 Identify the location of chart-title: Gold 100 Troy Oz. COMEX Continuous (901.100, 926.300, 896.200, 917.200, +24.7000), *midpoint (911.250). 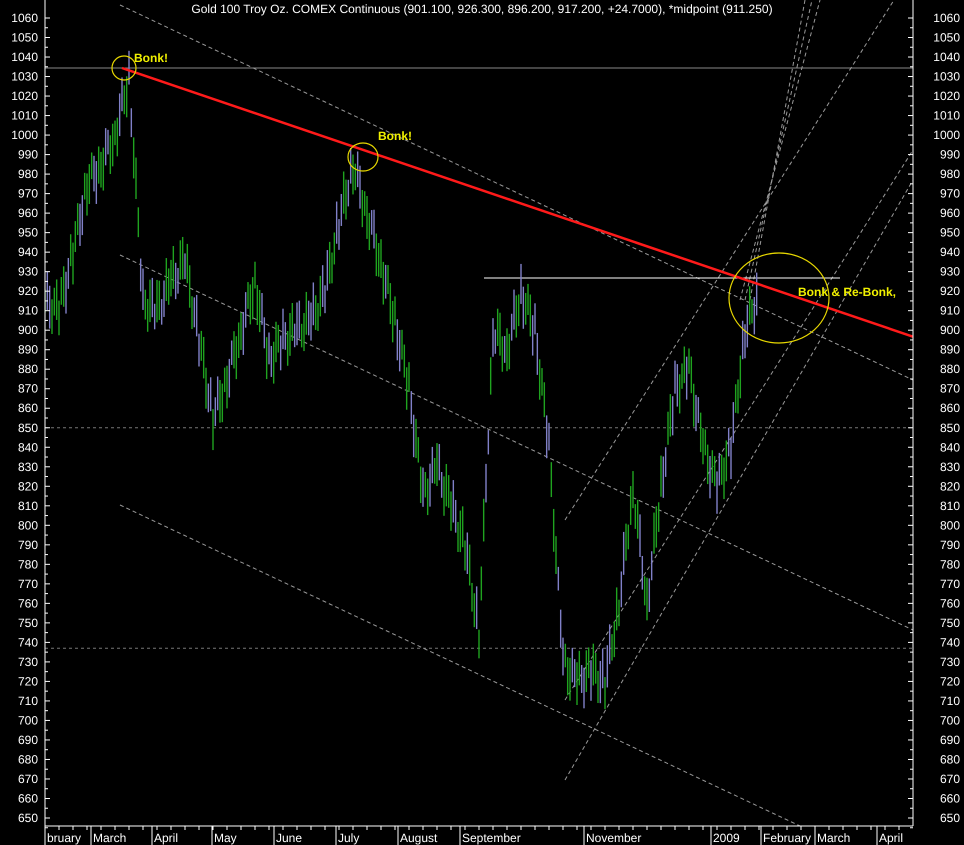
(482, 9).